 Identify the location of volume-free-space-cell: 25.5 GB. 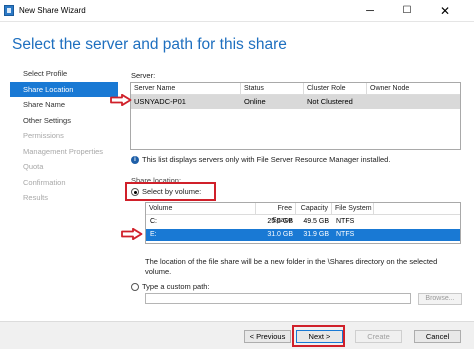
(280, 221).